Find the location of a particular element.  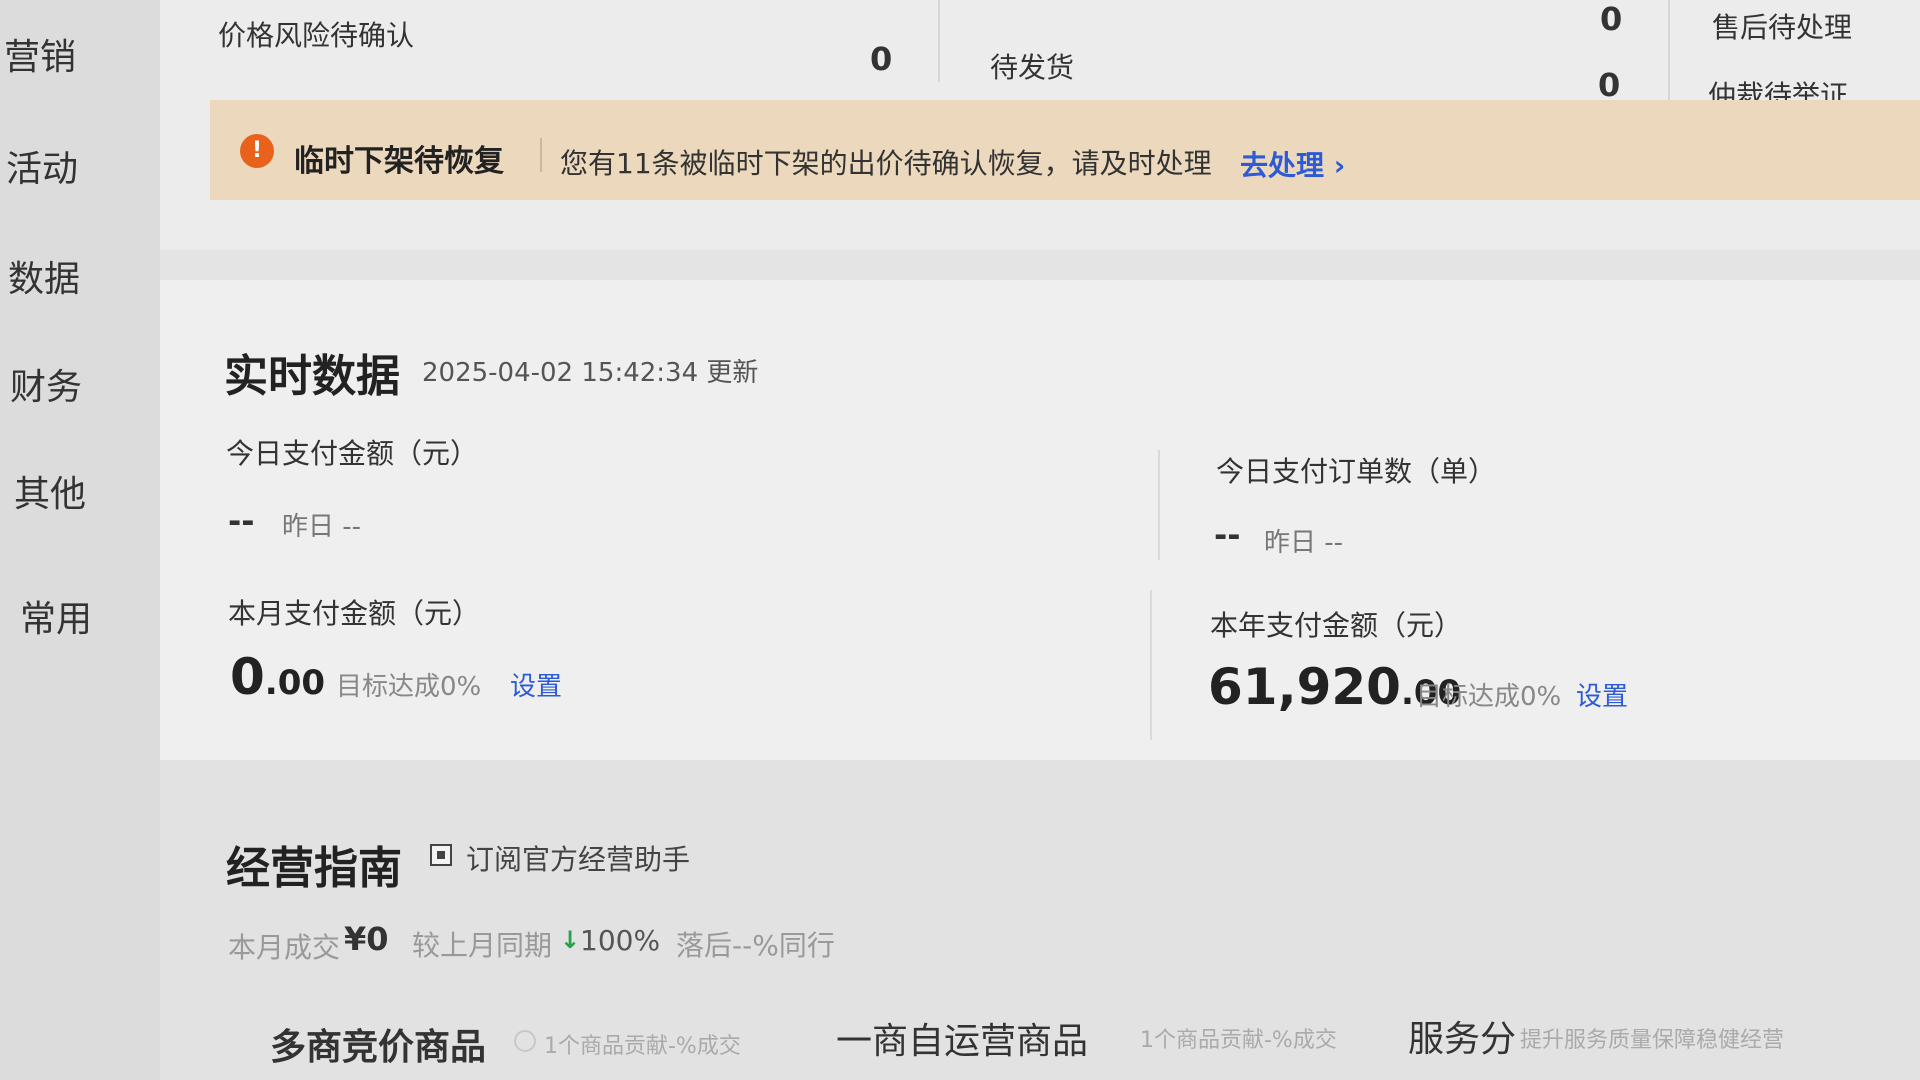

sidebar-item-activity: 活动 is located at coordinates (86, 166).